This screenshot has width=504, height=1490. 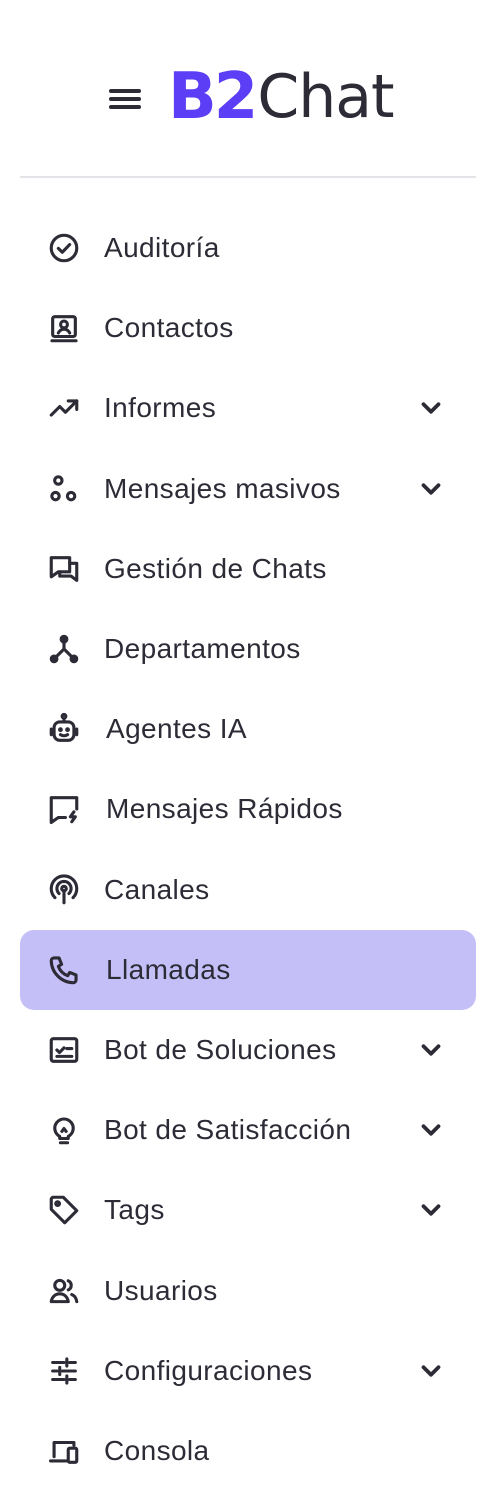 What do you see at coordinates (160, 408) in the screenshot?
I see `sidebar-item-label: Informes` at bounding box center [160, 408].